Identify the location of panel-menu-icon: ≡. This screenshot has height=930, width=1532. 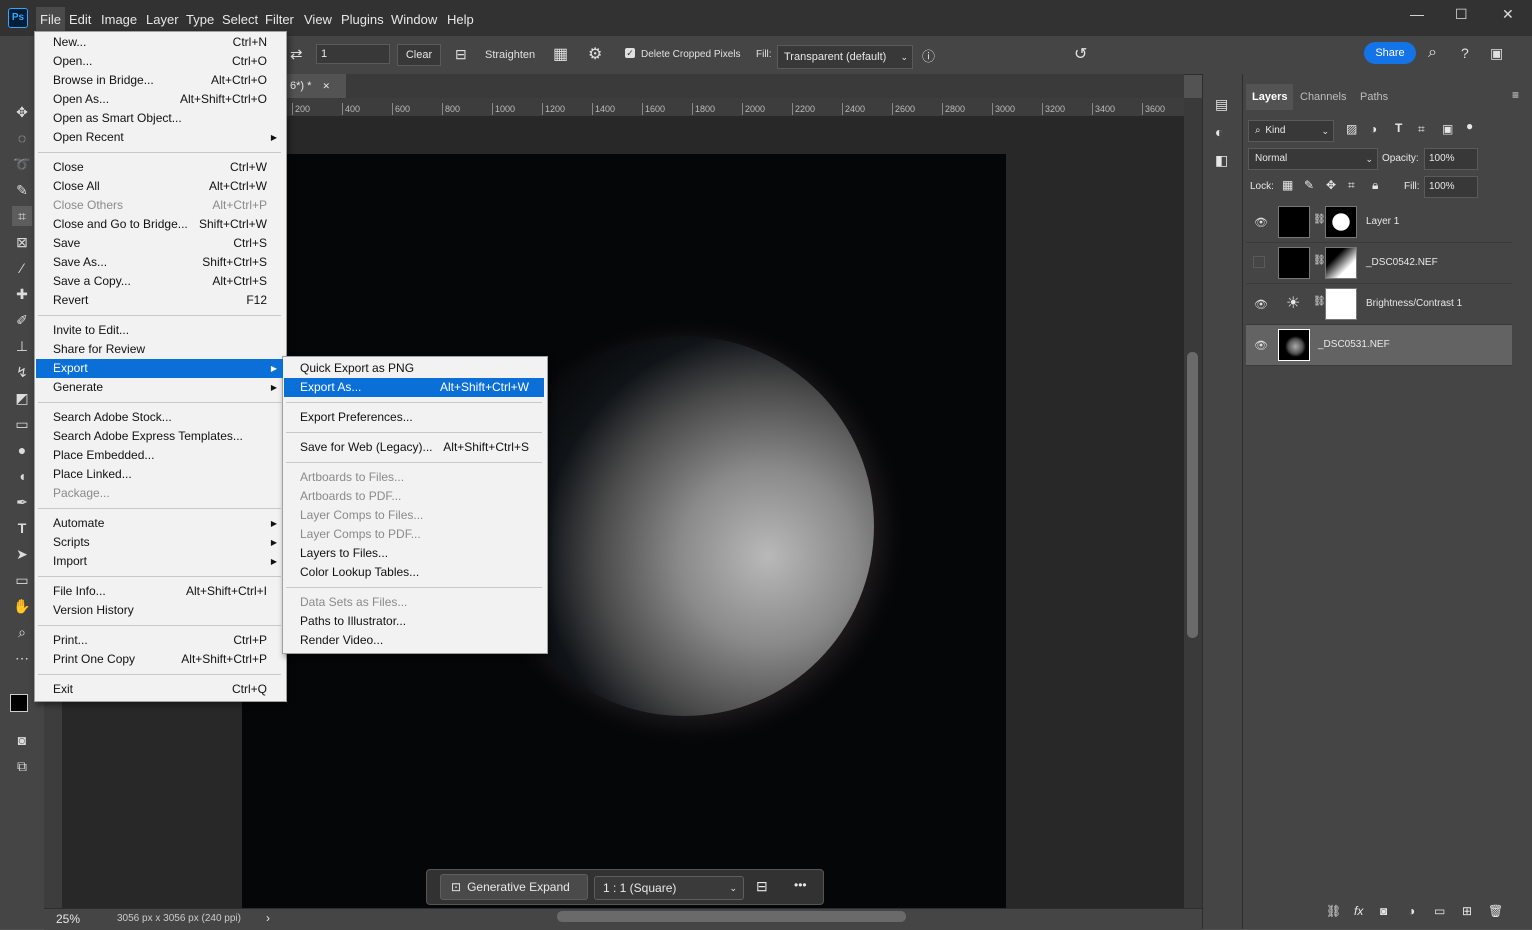
(1515, 95).